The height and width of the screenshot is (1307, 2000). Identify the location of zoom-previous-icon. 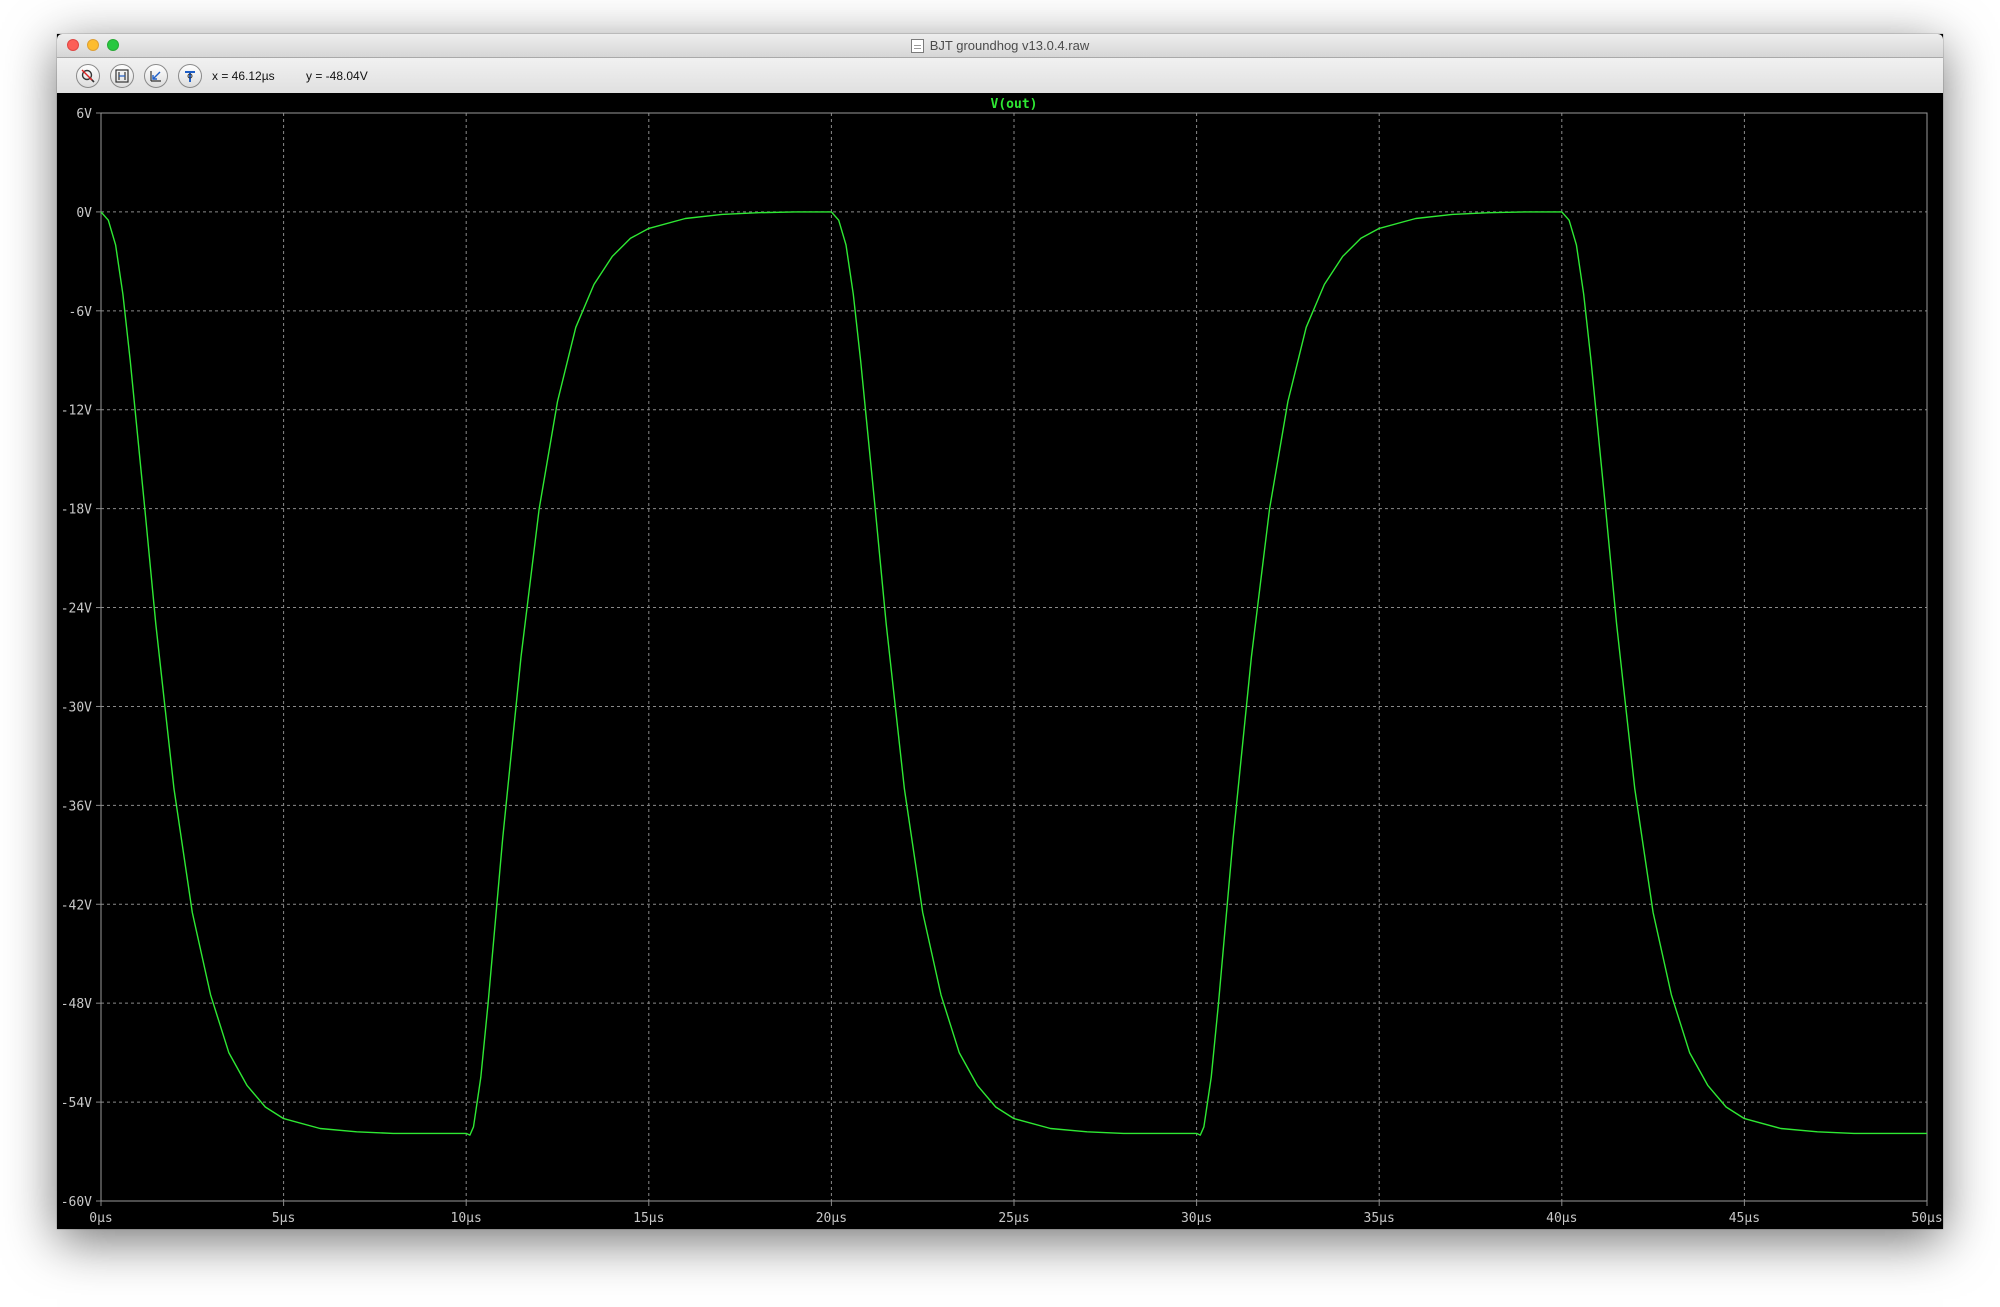
(155, 76).